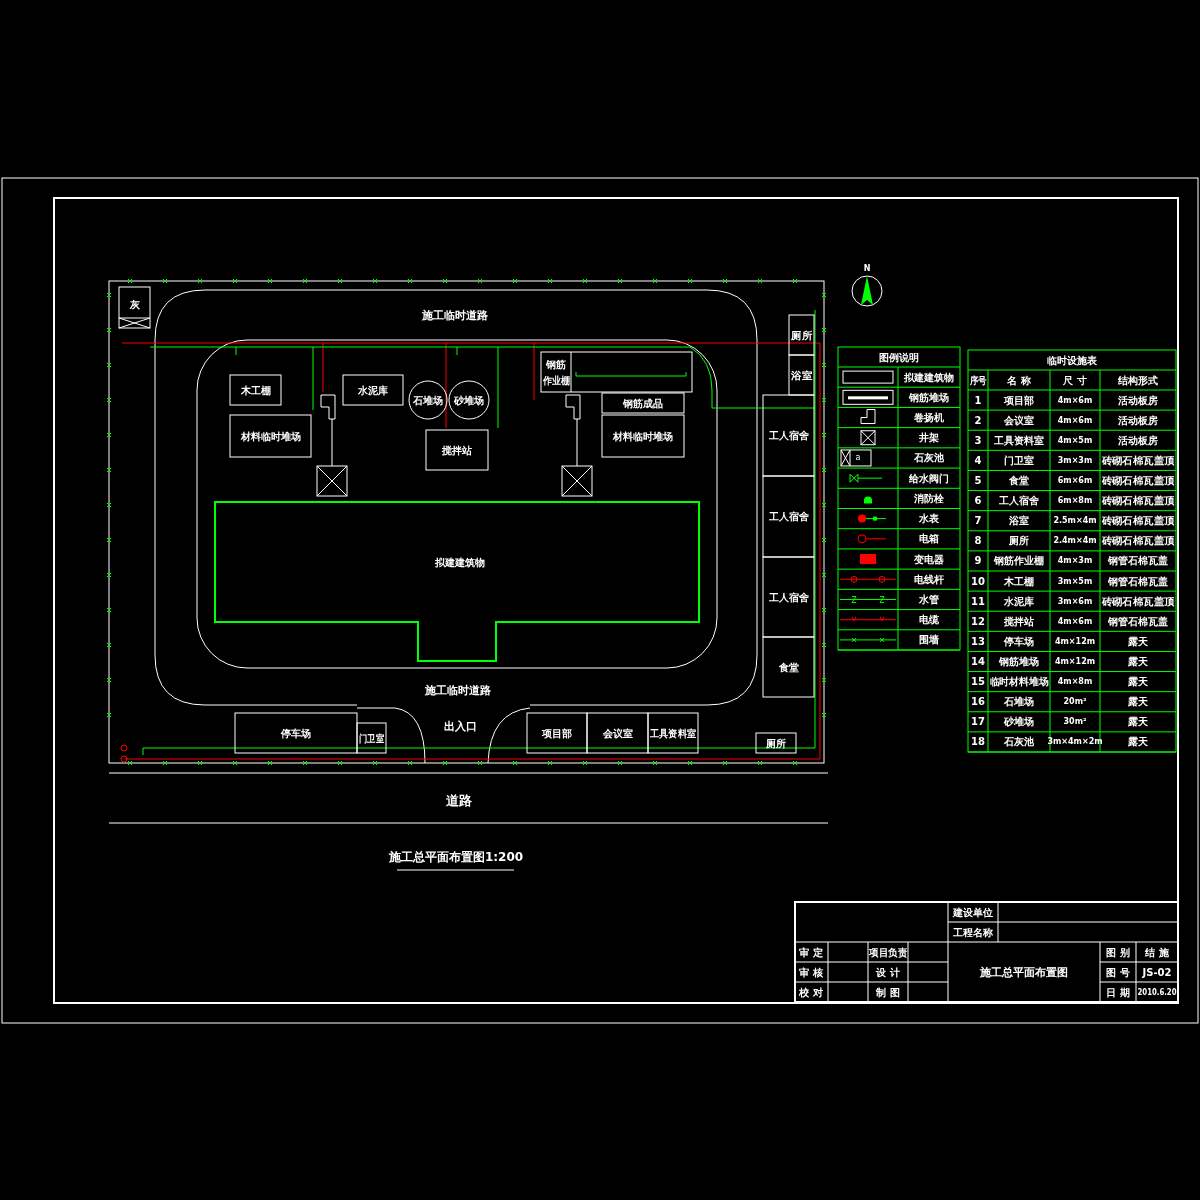  What do you see at coordinates (868, 619) in the screenshot?
I see `cable-icon` at bounding box center [868, 619].